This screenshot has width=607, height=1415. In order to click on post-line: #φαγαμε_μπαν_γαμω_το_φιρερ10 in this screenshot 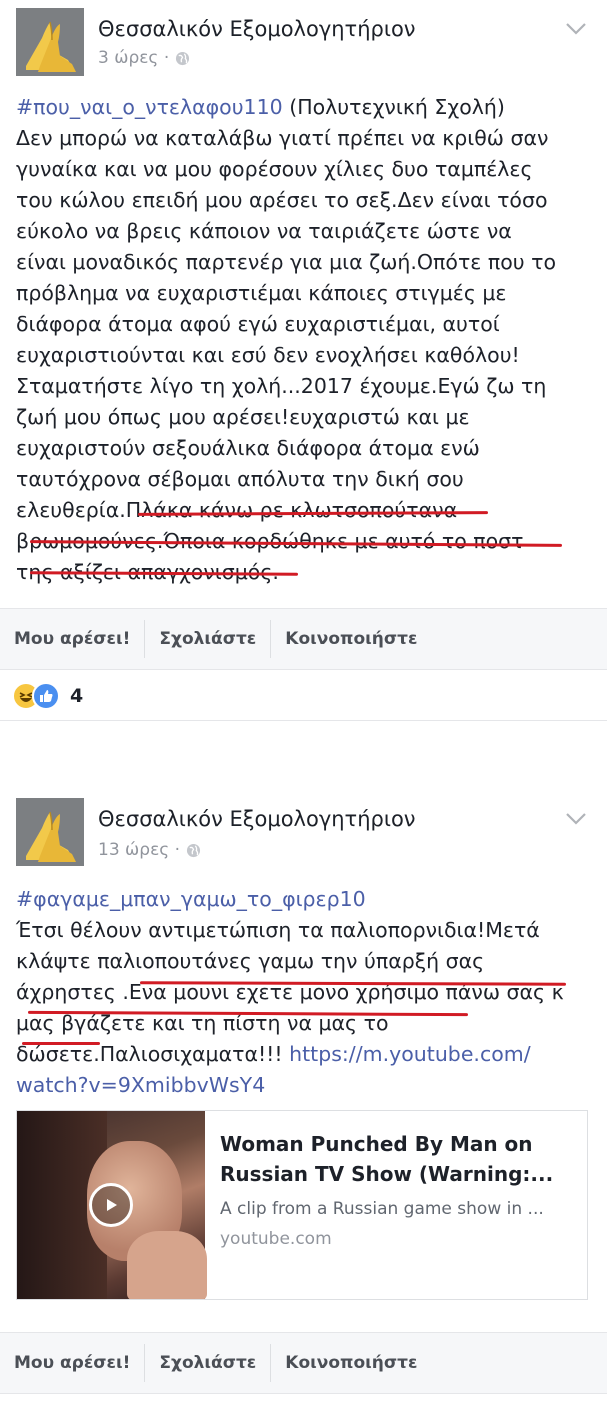, I will do `click(303, 899)`.